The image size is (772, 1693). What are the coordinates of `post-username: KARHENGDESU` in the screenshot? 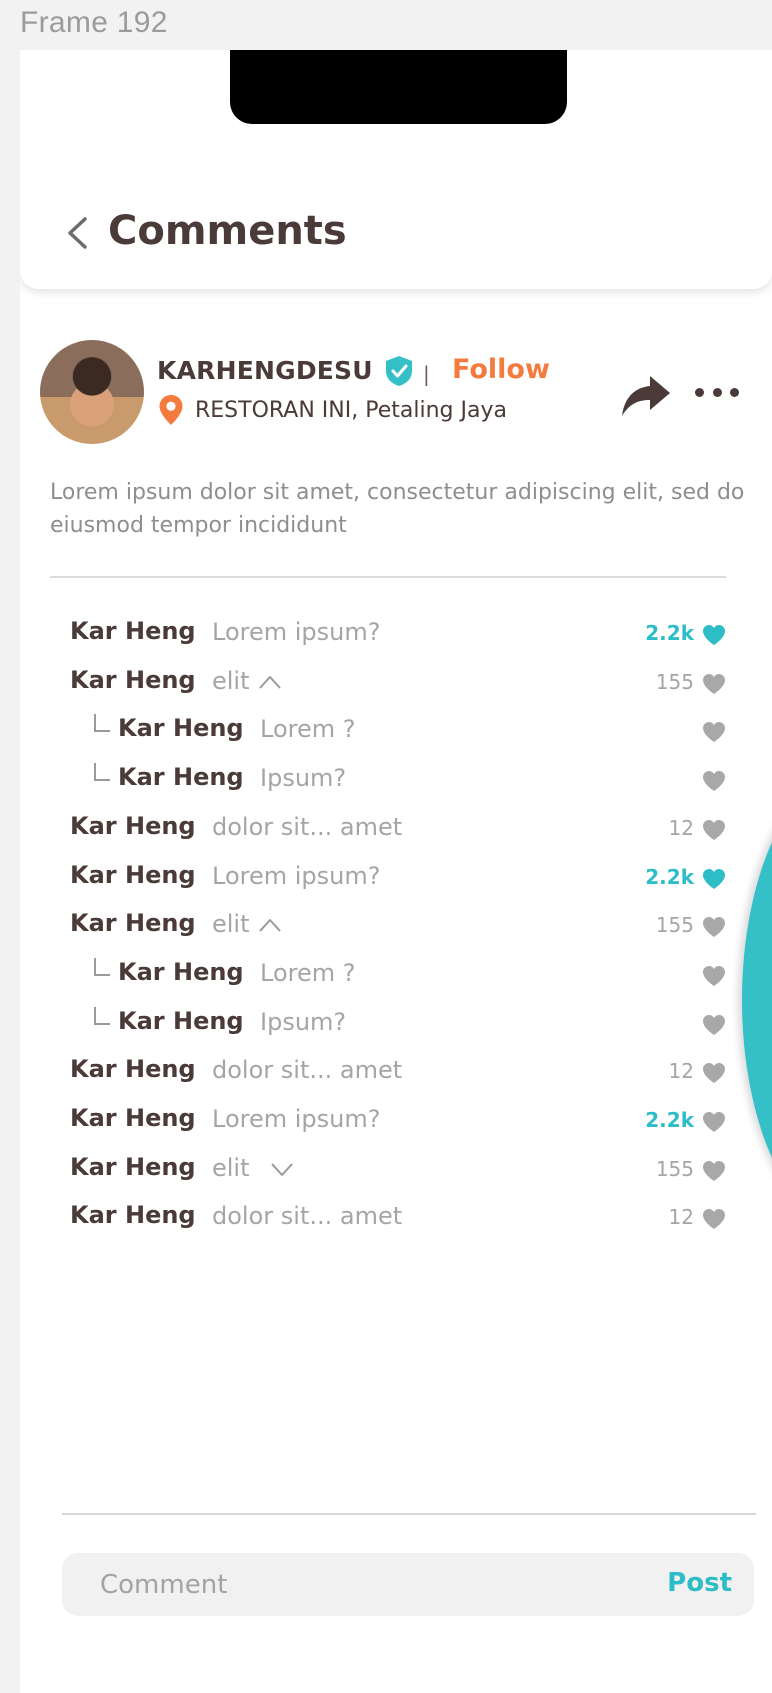 It's located at (265, 370).